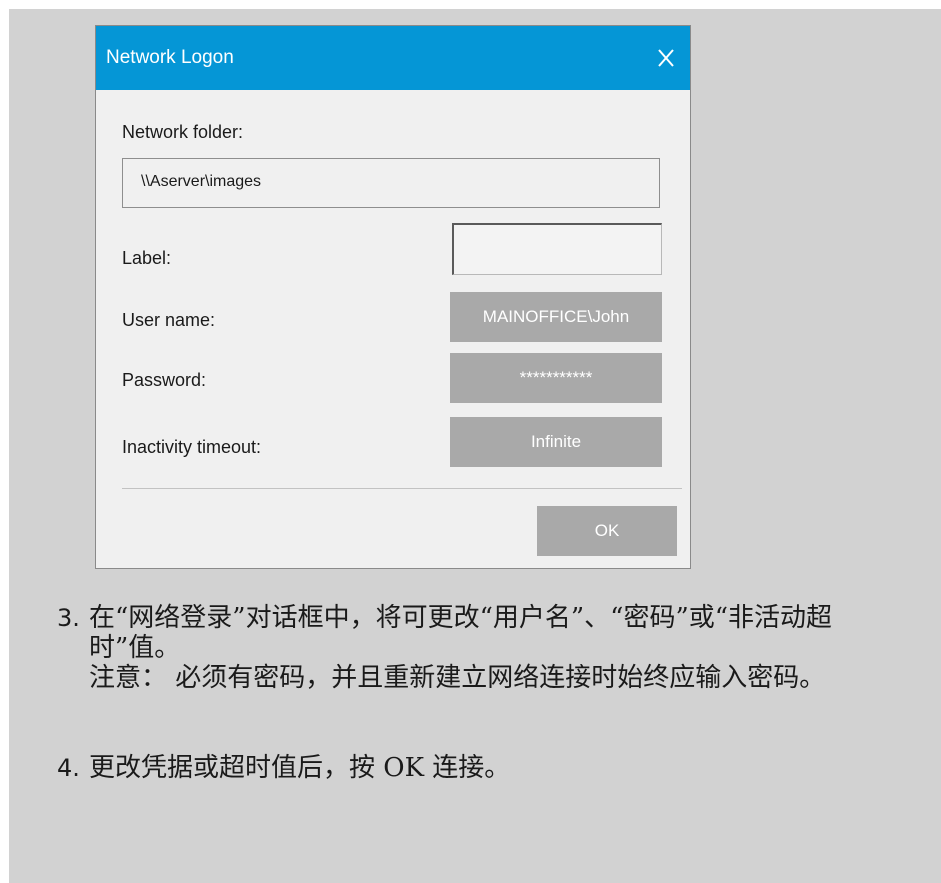 The image size is (941, 883). I want to click on close-icon, so click(666, 58).